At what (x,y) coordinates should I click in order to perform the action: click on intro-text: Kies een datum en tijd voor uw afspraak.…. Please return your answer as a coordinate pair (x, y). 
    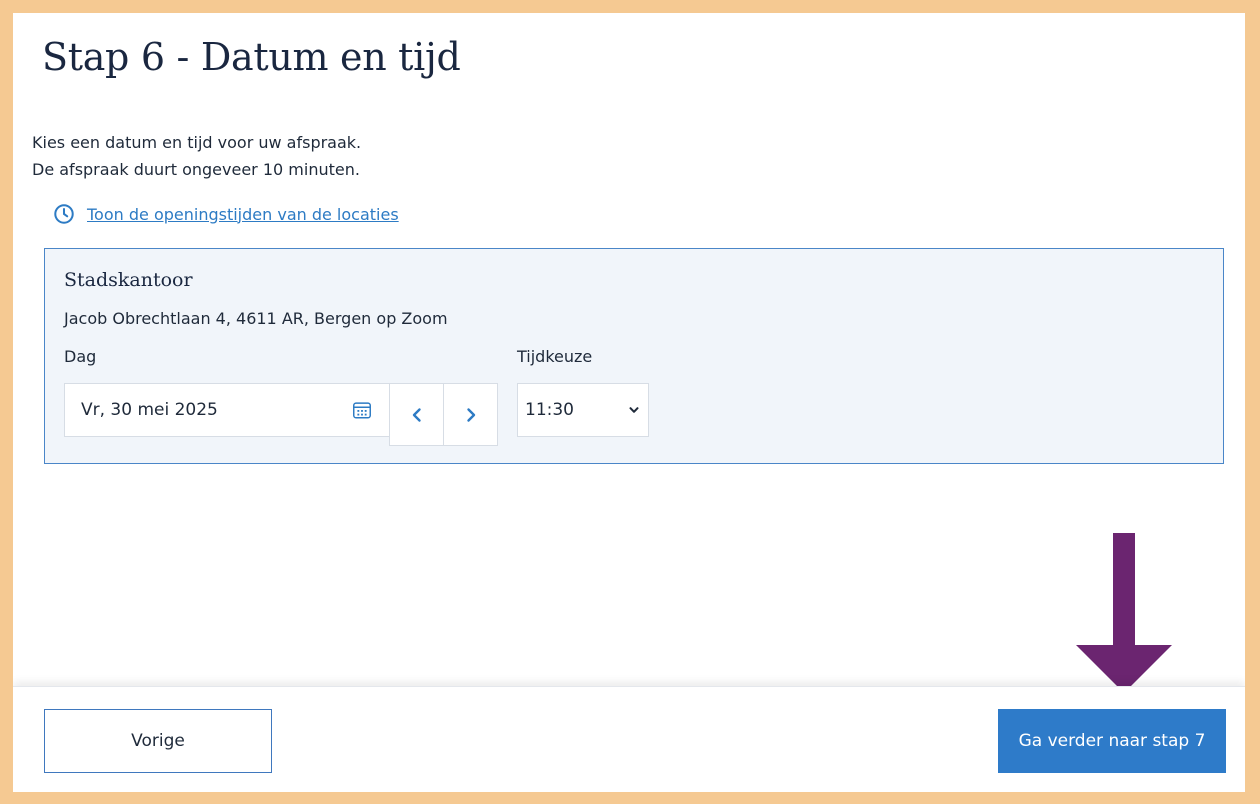
    Looking at the image, I should click on (196, 156).